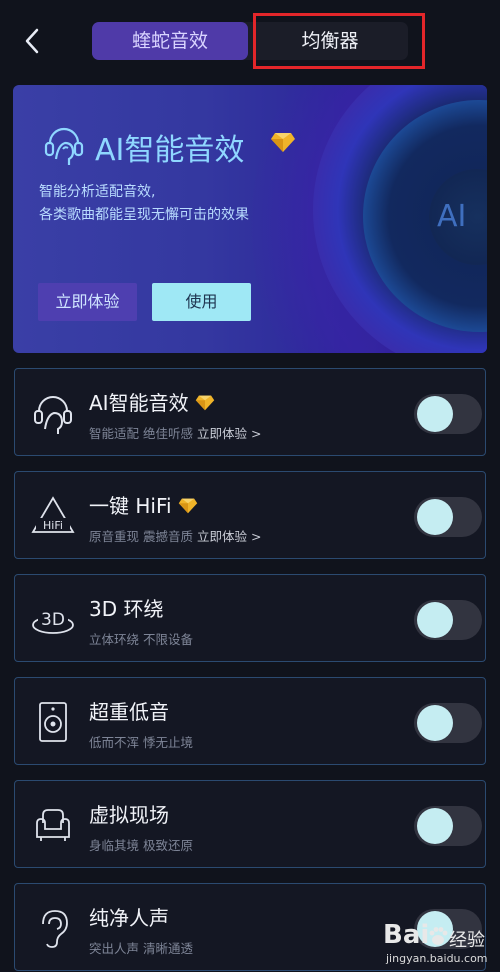 The width and height of the screenshot is (500, 972). What do you see at coordinates (250, 721) in the screenshot?
I see `feature-super-bass: 超重低音 低而不浑 悸无止境` at bounding box center [250, 721].